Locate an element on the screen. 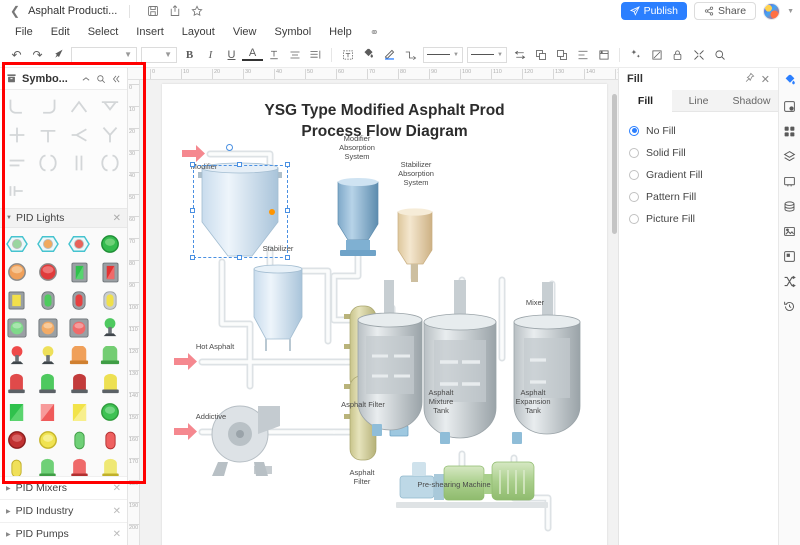  light-symbol-hex-red is located at coordinates (79, 244).